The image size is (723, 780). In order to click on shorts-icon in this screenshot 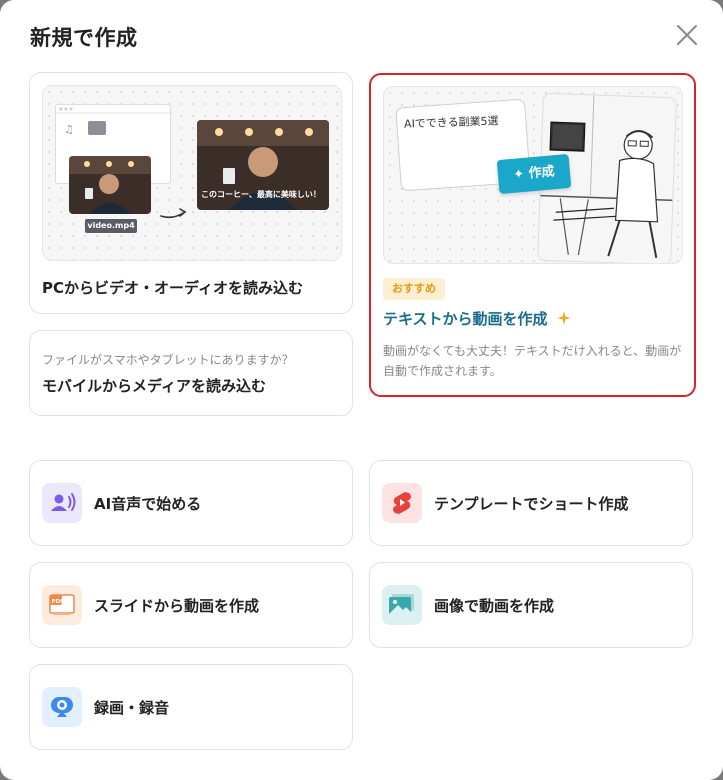, I will do `click(402, 503)`.